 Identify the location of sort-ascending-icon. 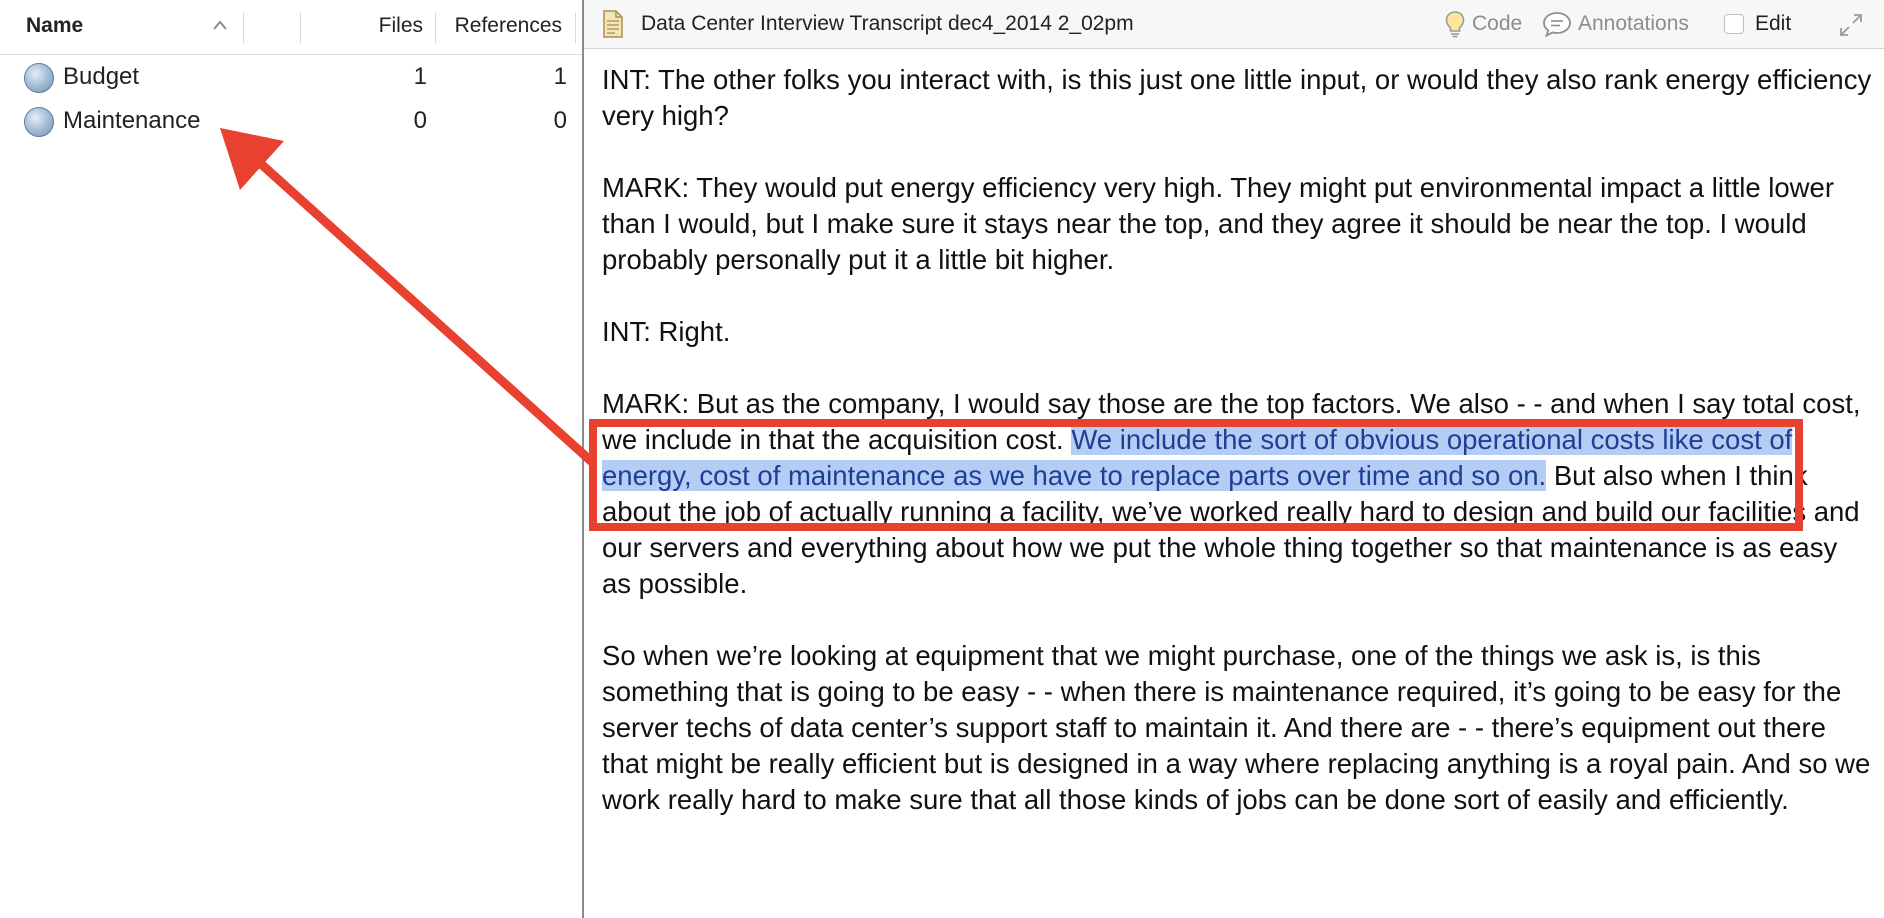
(220, 25).